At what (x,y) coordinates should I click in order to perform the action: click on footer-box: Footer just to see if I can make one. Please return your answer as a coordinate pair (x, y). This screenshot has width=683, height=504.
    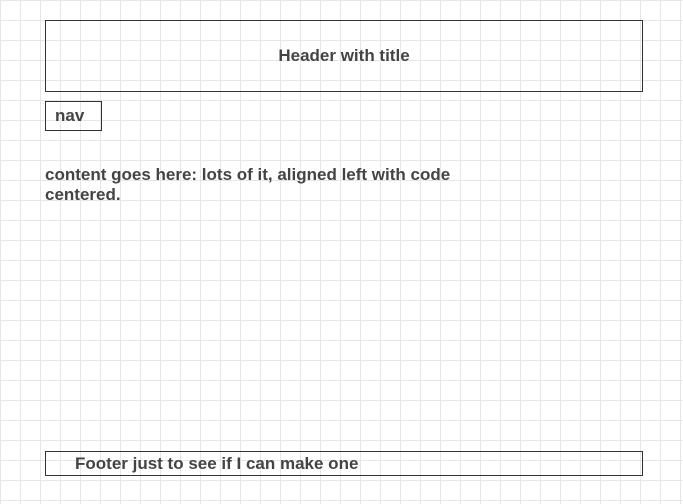
    Looking at the image, I should click on (344, 463).